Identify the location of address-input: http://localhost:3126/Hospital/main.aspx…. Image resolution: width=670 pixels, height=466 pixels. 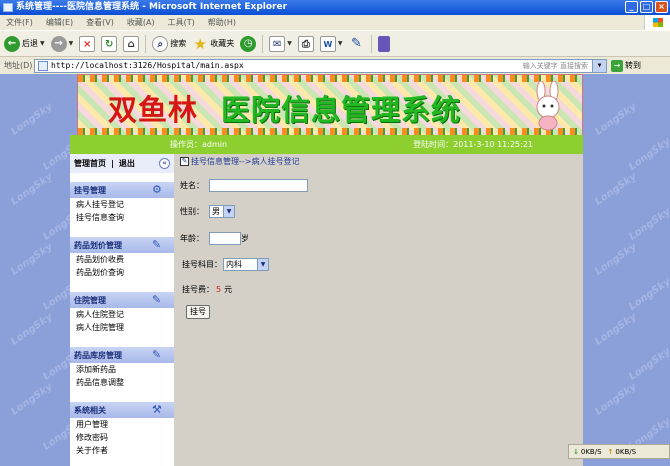
(320, 65).